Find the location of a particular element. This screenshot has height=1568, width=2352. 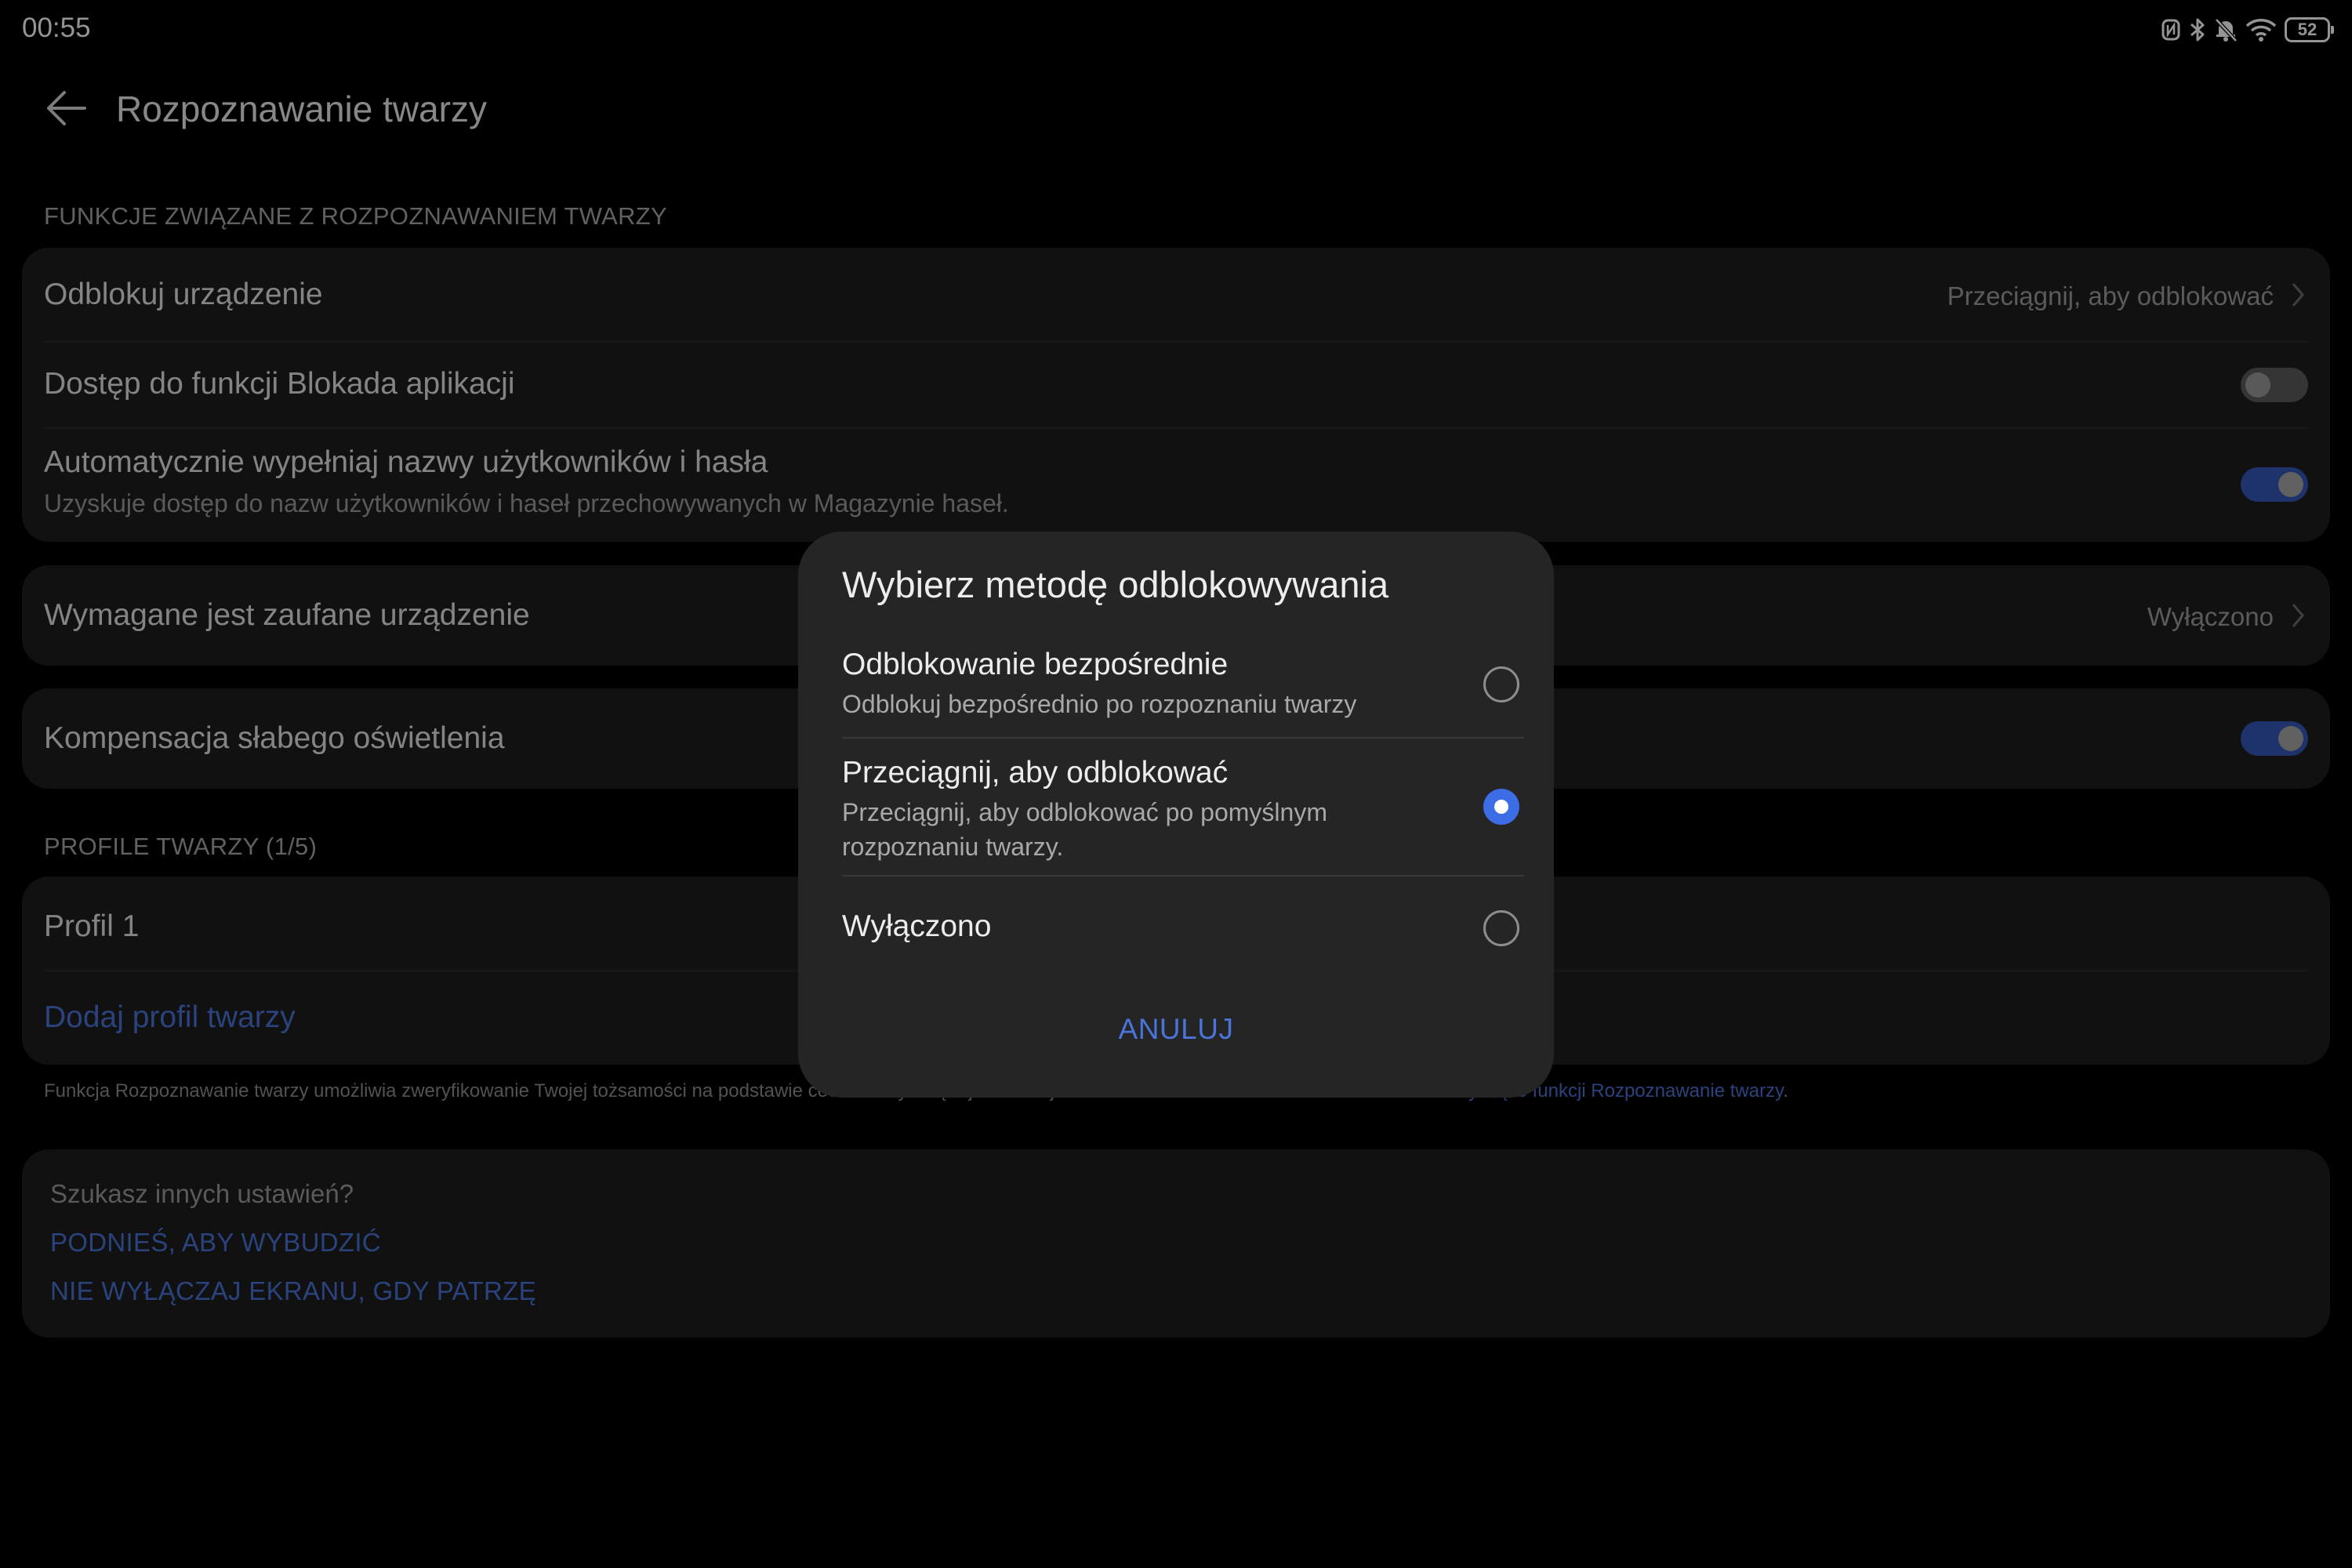

dialog-title: Wybierz metodę odblokowywania is located at coordinates (1115, 584).